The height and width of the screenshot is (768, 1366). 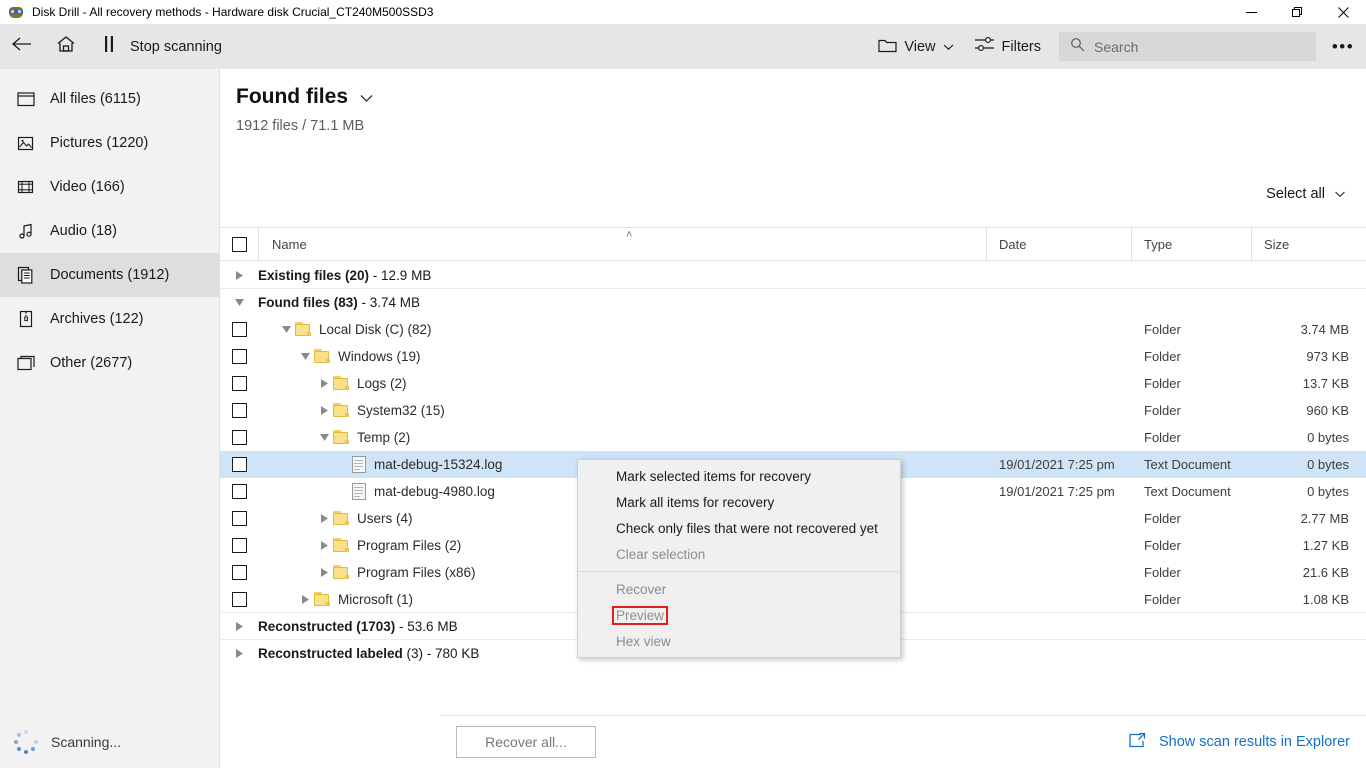 I want to click on minimize-button, so click(x=1251, y=12).